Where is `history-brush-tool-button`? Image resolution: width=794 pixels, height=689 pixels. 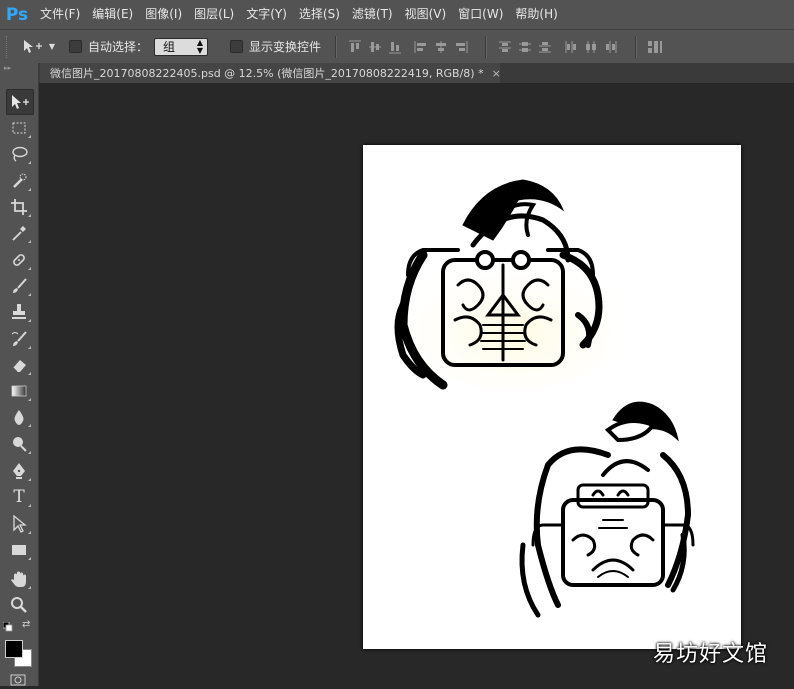 history-brush-tool-button is located at coordinates (19, 339).